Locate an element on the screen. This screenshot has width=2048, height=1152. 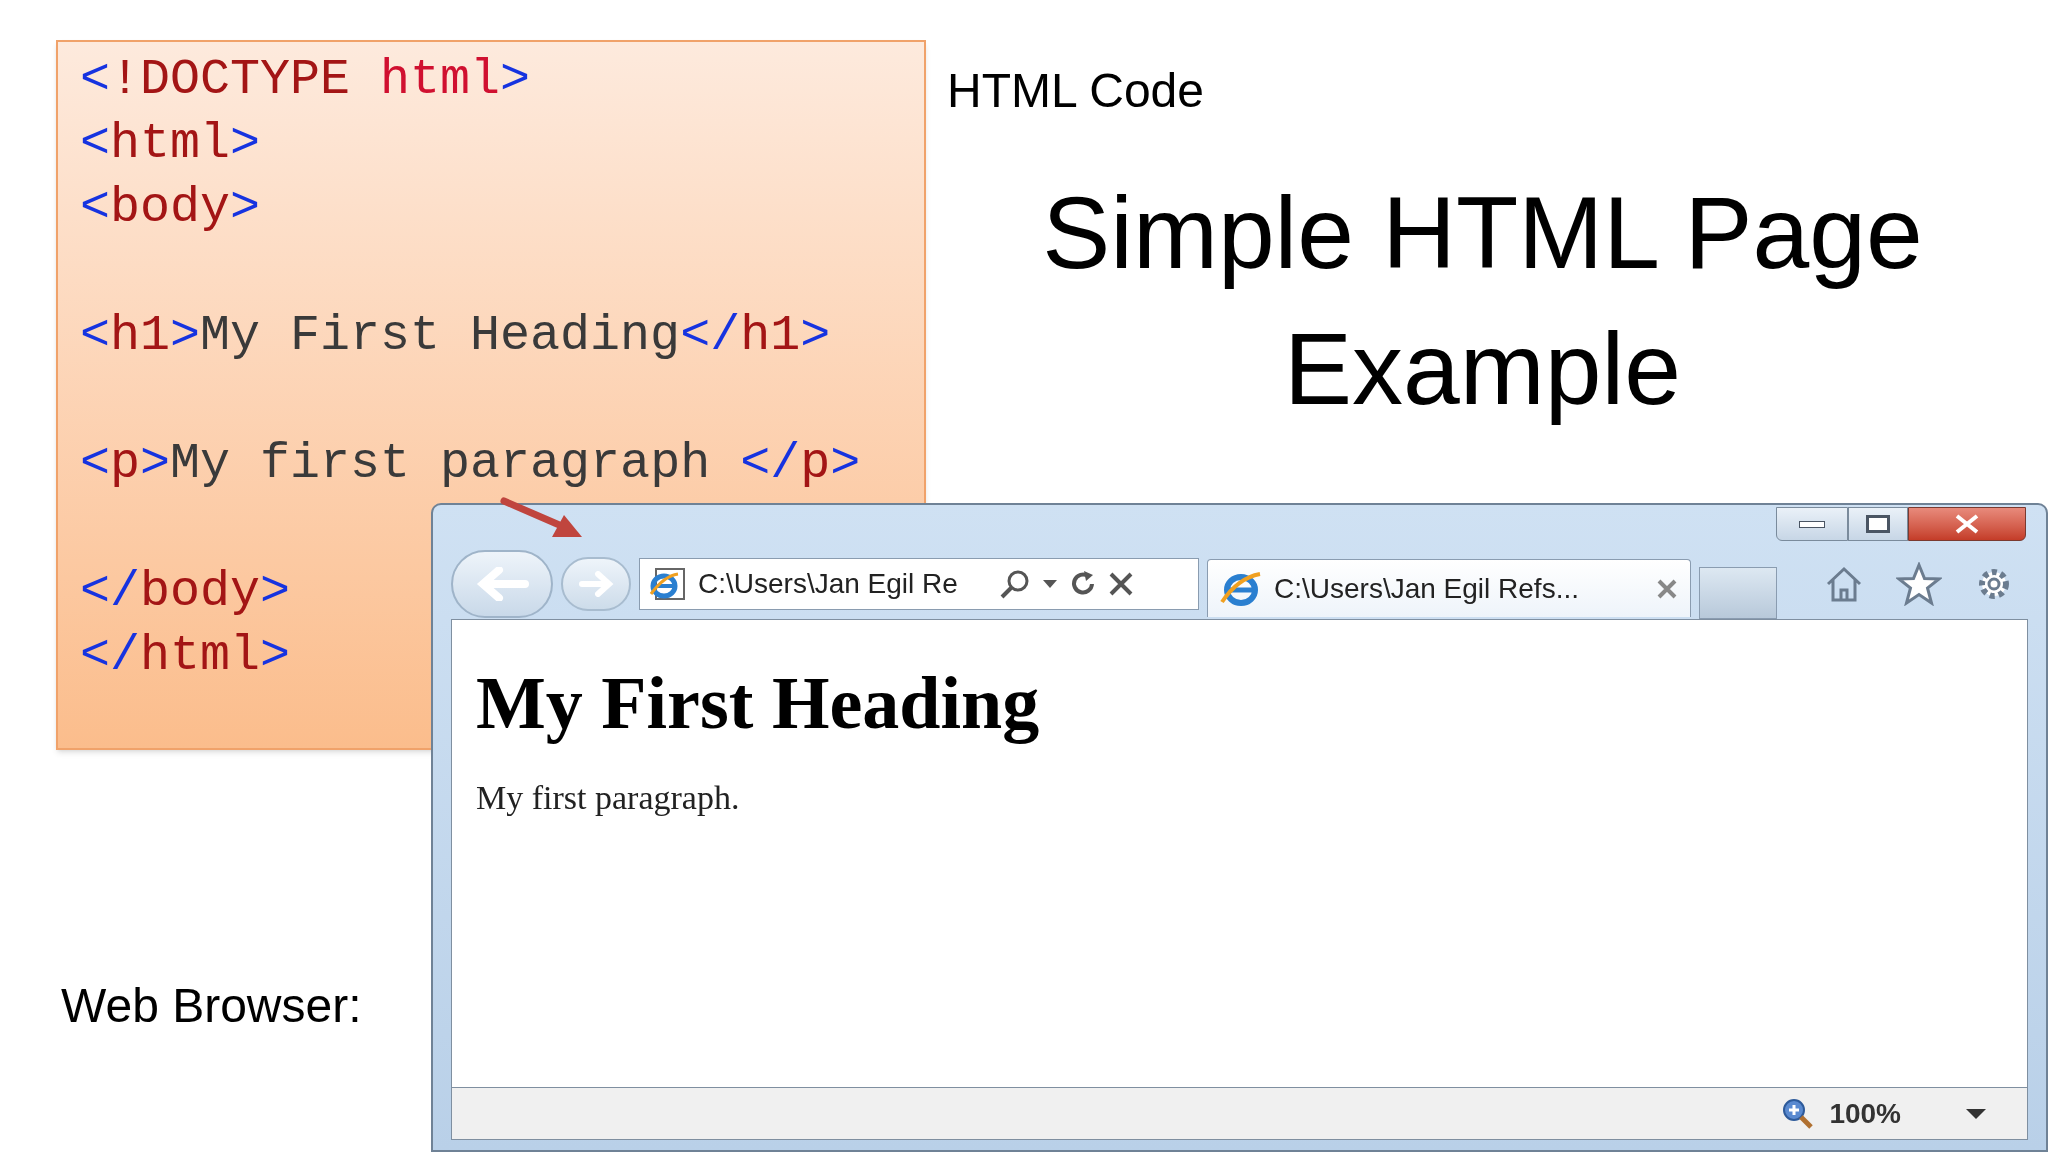
code-line: <!DOCTYPE html> is located at coordinates (305, 80).